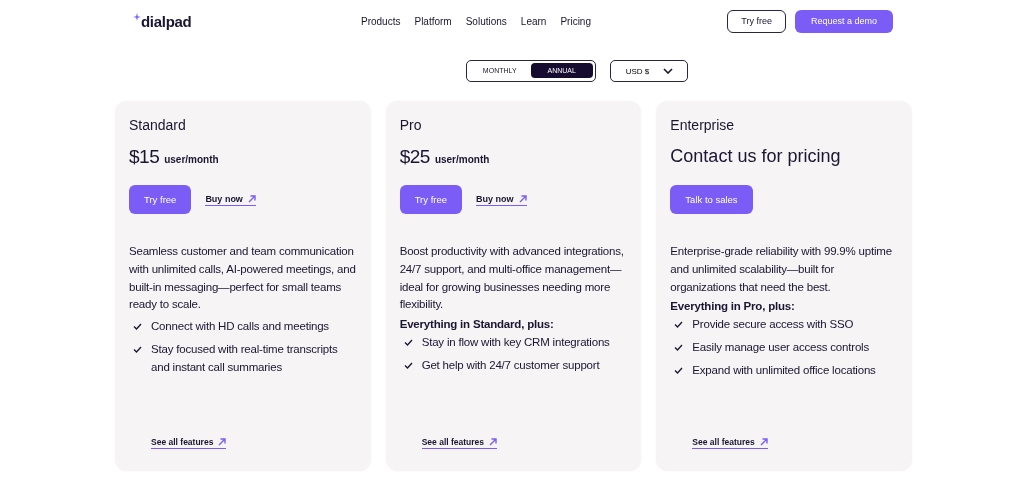 This screenshot has width=1024, height=493. What do you see at coordinates (711, 199) in the screenshot?
I see `cta-button: Talk to sales` at bounding box center [711, 199].